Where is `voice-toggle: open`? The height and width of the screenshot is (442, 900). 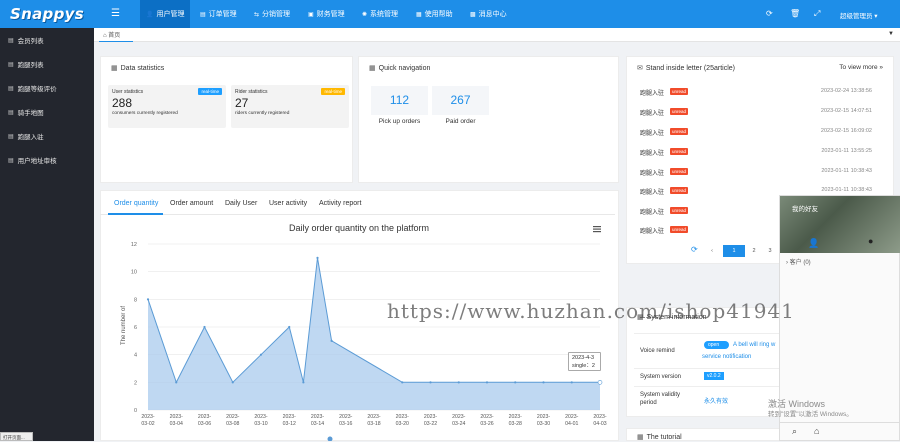 voice-toggle: open is located at coordinates (717, 345).